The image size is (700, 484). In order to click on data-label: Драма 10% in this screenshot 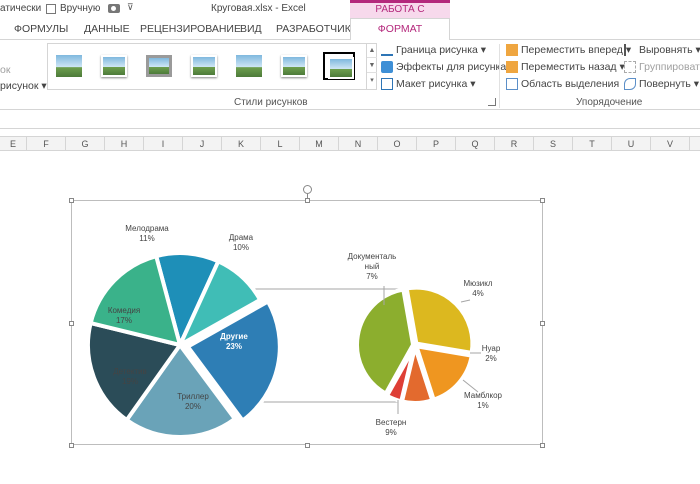, I will do `click(241, 242)`.